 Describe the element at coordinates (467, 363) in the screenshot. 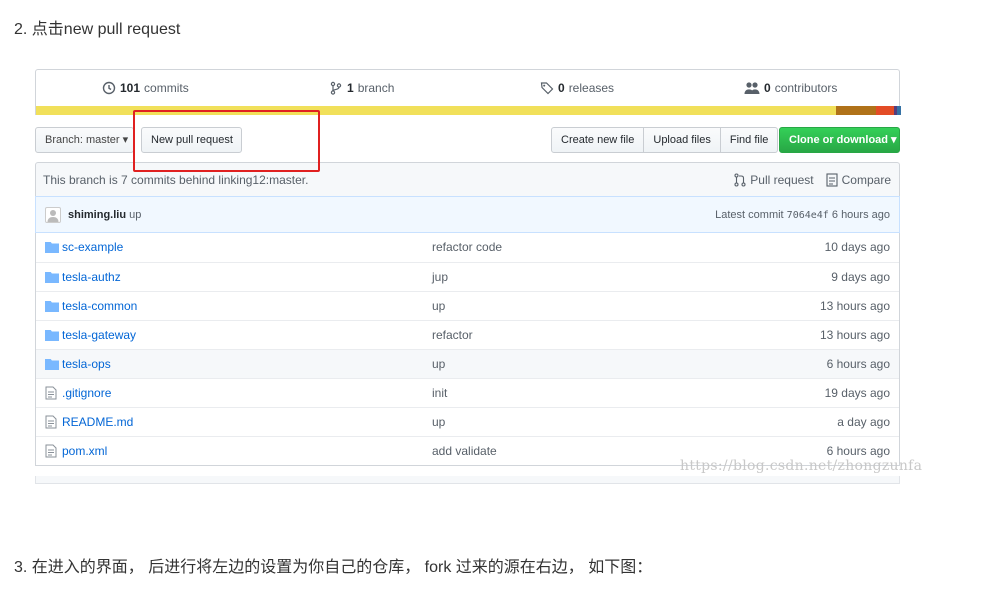

I see `file-row: tesla-ops up 6 hours ago` at that location.